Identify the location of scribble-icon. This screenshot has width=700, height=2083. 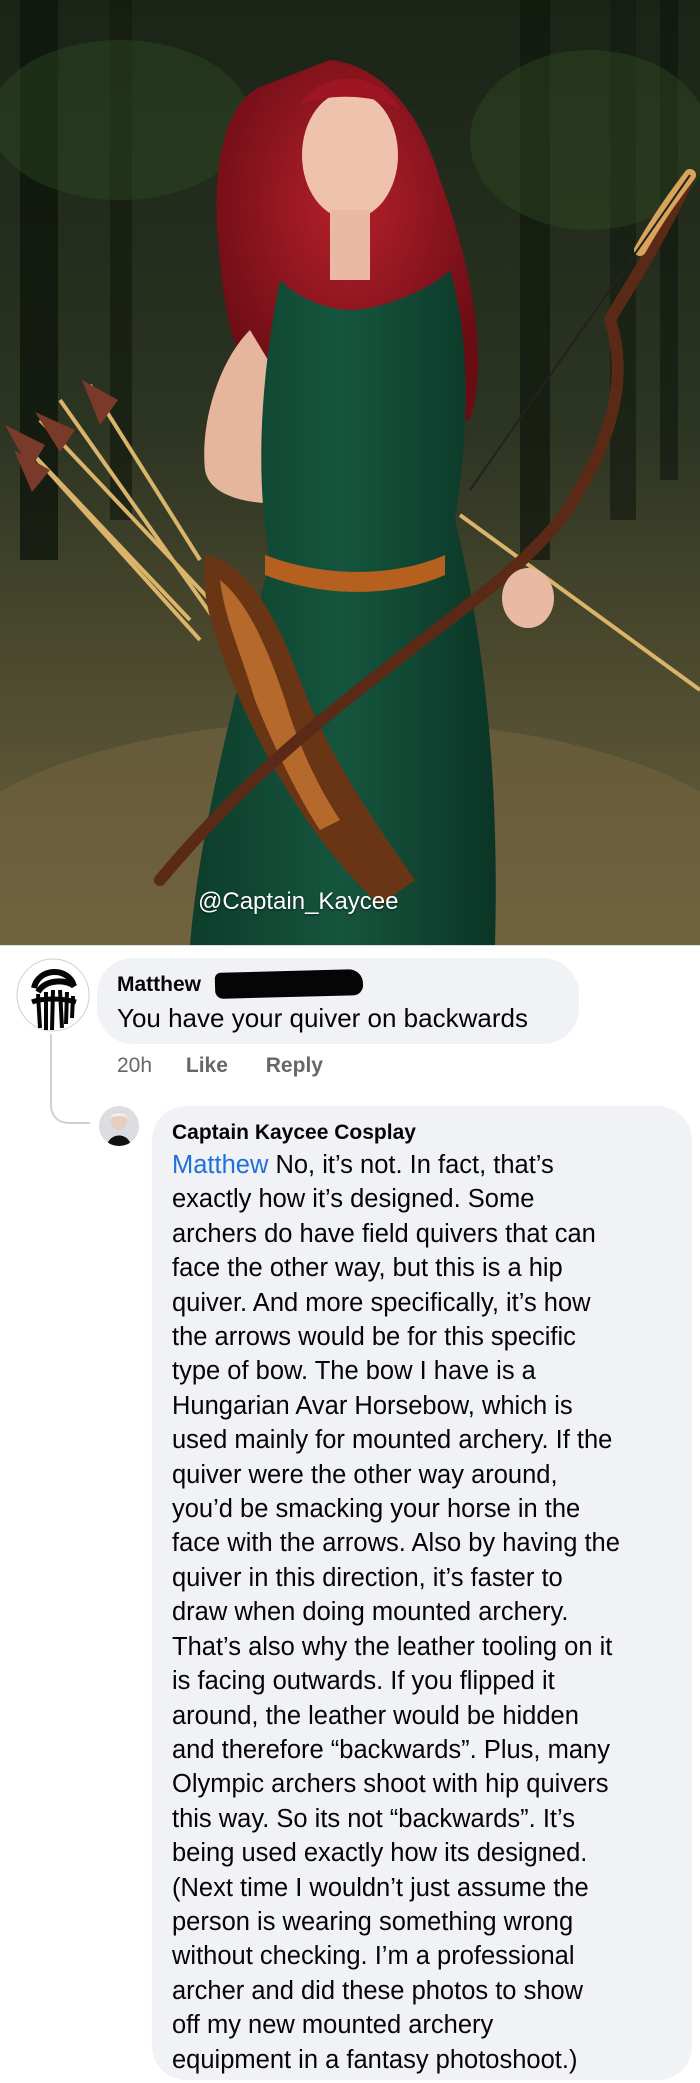
(53, 995).